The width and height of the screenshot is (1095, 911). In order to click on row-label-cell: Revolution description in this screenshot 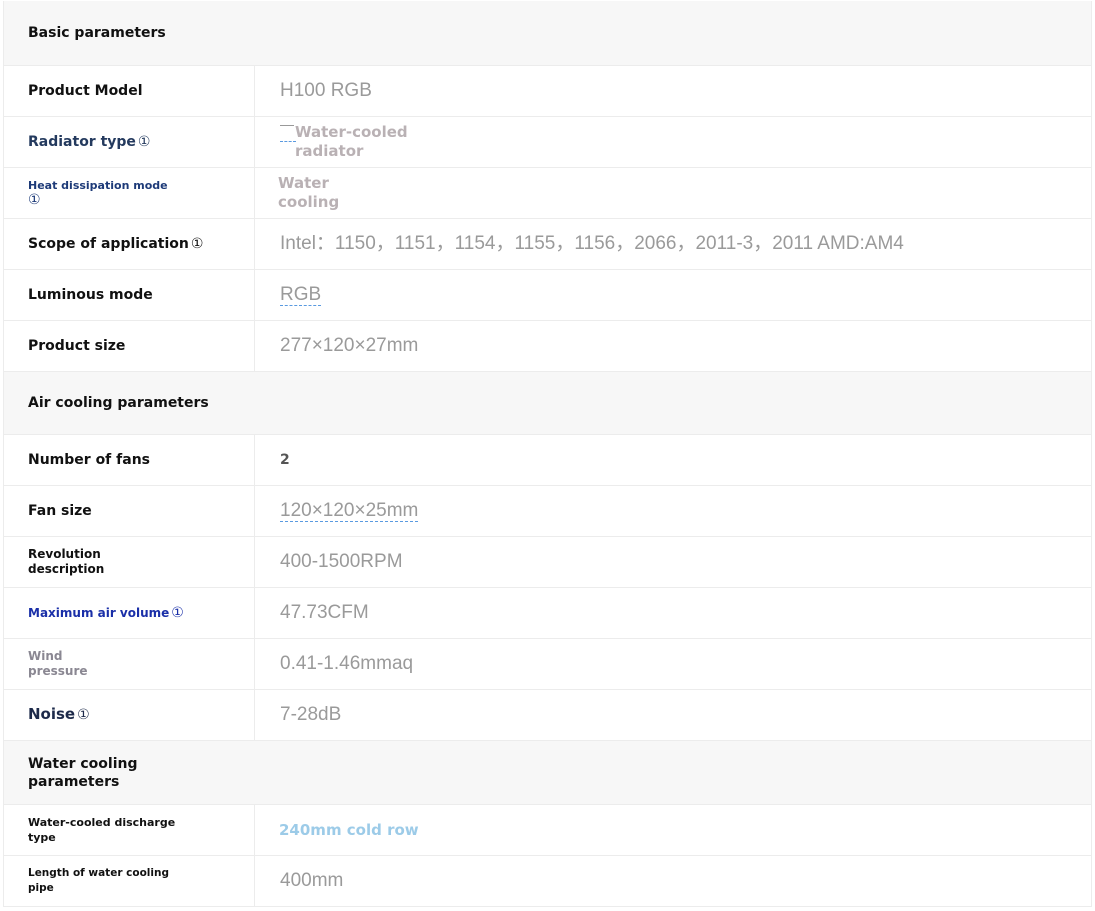, I will do `click(129, 562)`.